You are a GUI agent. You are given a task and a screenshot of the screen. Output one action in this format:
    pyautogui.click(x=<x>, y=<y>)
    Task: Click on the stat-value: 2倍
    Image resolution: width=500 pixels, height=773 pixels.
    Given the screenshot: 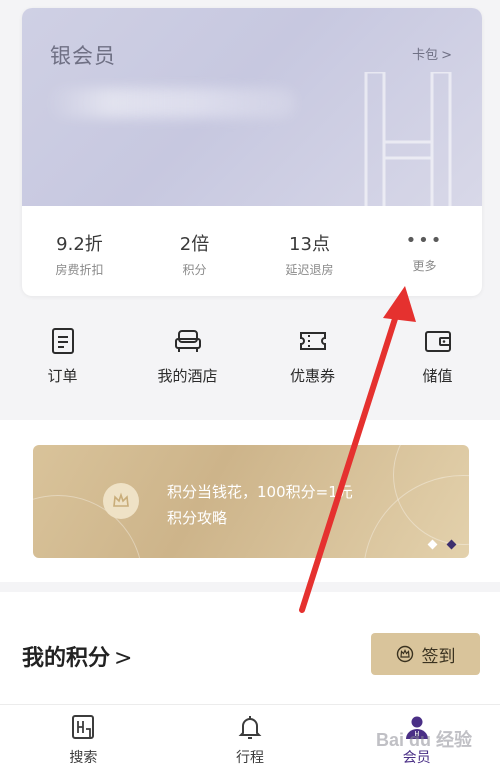 What is the action you would take?
    pyautogui.click(x=194, y=244)
    